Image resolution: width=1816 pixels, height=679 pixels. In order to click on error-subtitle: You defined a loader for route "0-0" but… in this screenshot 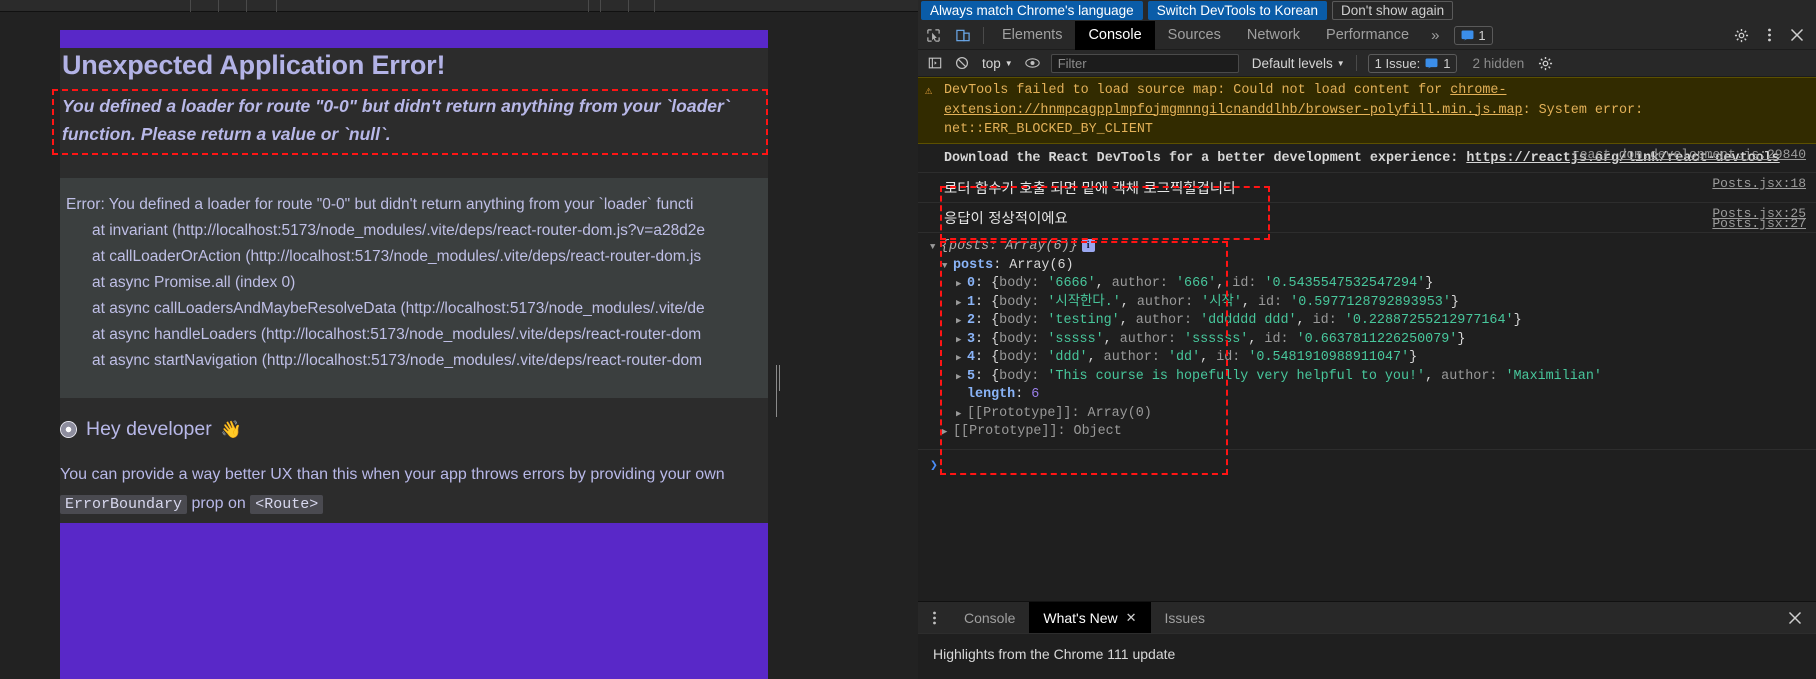, I will do `click(396, 120)`.